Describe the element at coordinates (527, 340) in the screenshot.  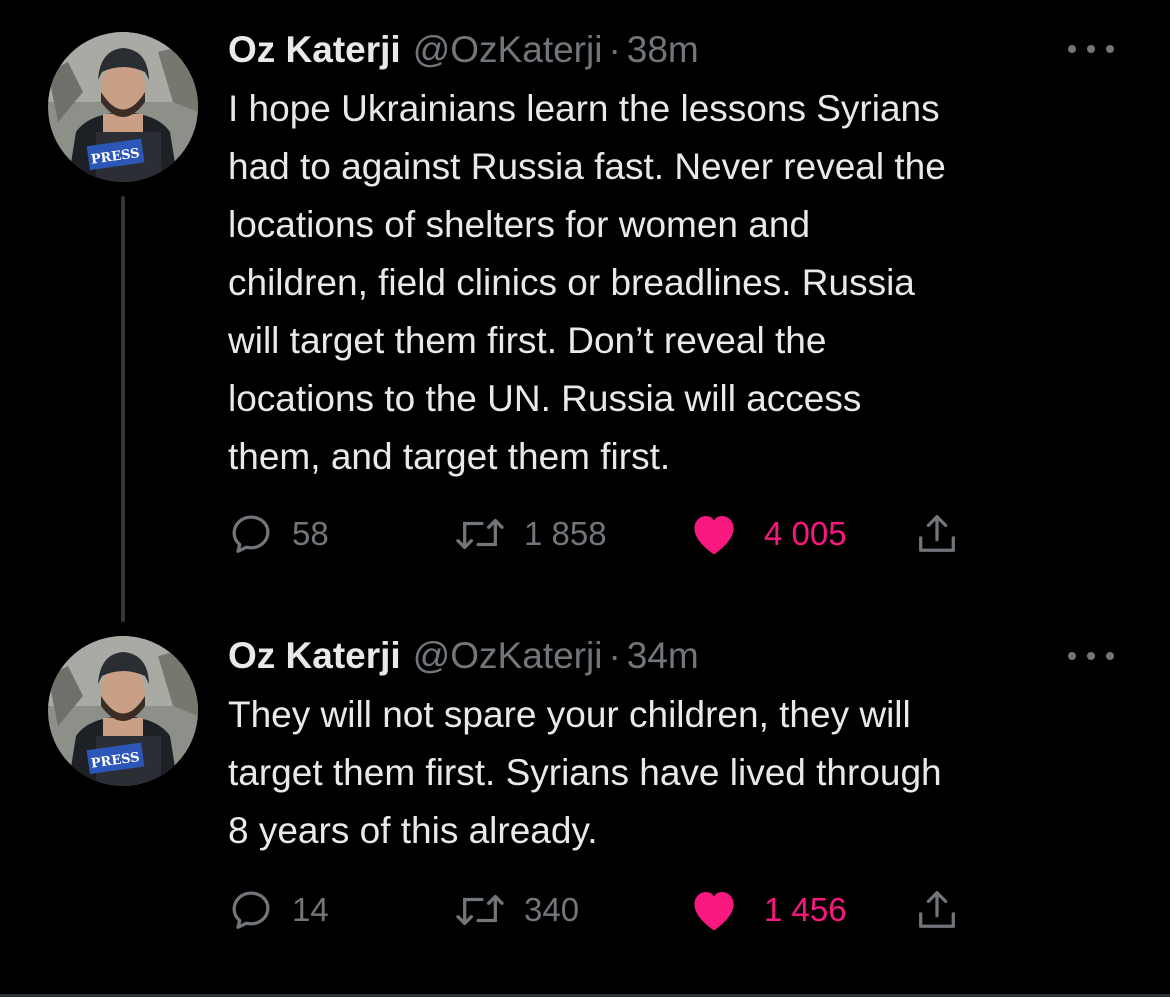
I see `tweet-text-line: will target them first. Don’t reveal the` at that location.